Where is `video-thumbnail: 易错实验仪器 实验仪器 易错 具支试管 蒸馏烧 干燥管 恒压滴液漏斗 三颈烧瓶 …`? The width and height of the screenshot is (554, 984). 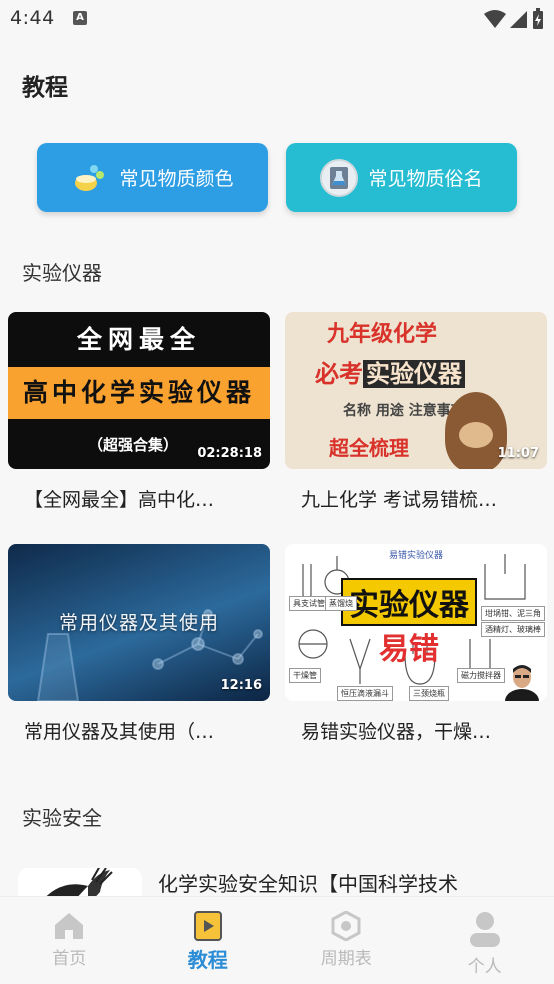
video-thumbnail: 易错实验仪器 实验仪器 易错 具支试管 蒸馏烧 干燥管 恒压滴液漏斗 三颈烧瓶 … is located at coordinates (416, 622).